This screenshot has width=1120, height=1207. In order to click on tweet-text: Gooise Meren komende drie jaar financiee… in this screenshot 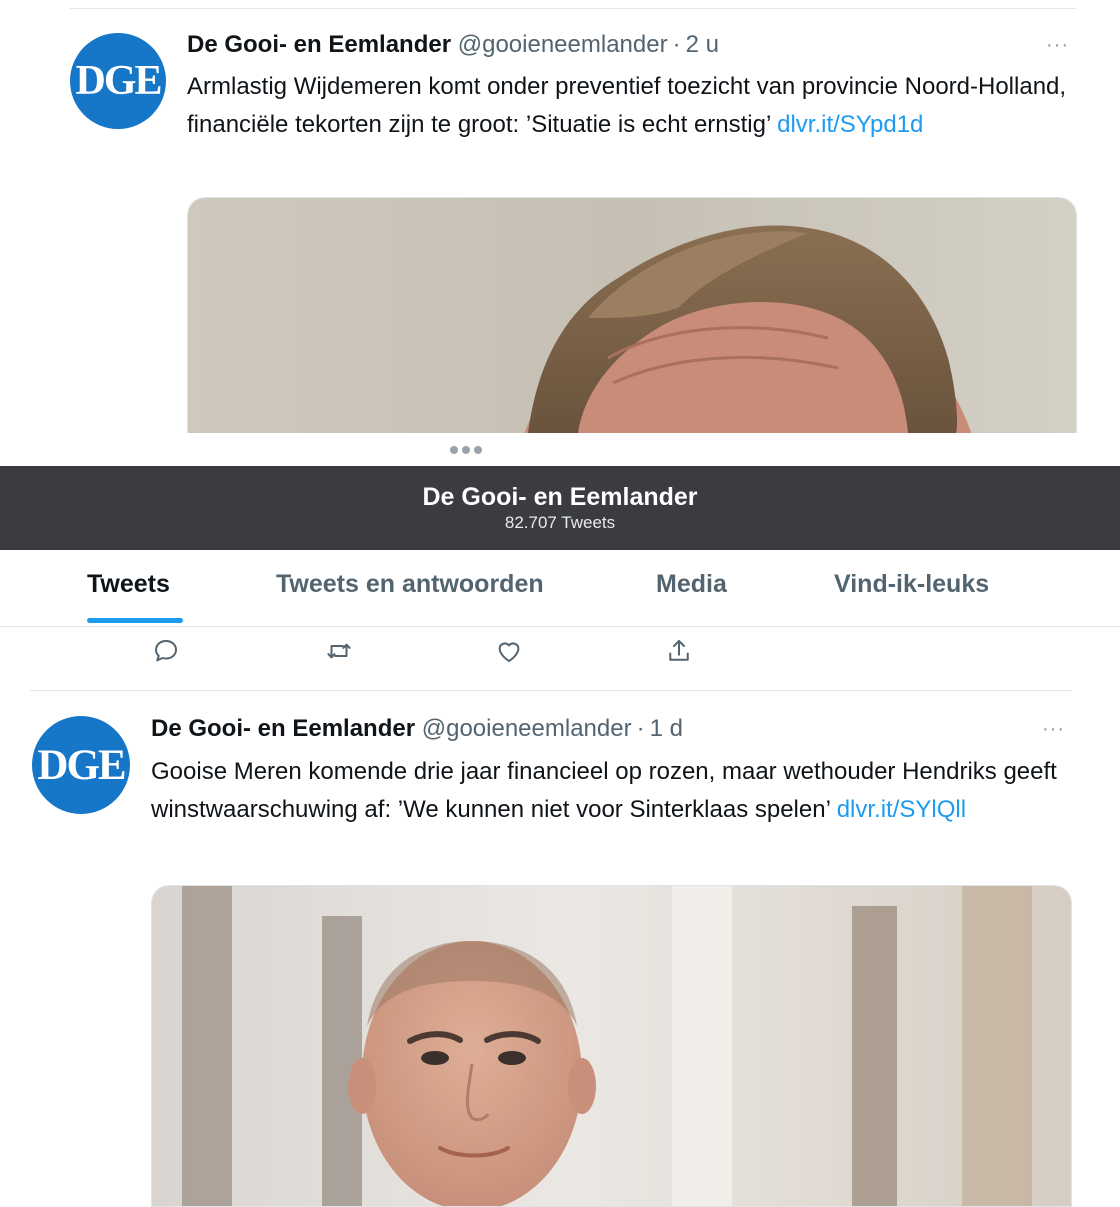, I will do `click(616, 791)`.